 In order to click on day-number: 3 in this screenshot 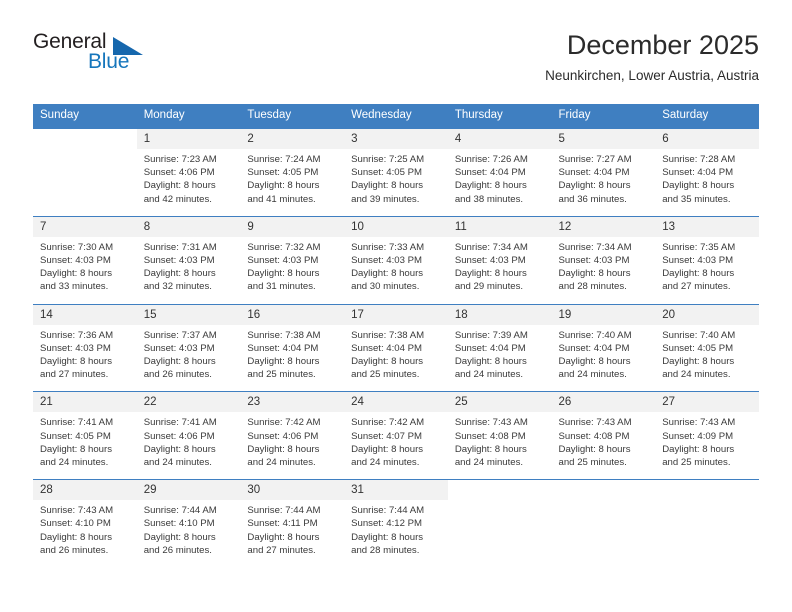, I will do `click(396, 138)`.